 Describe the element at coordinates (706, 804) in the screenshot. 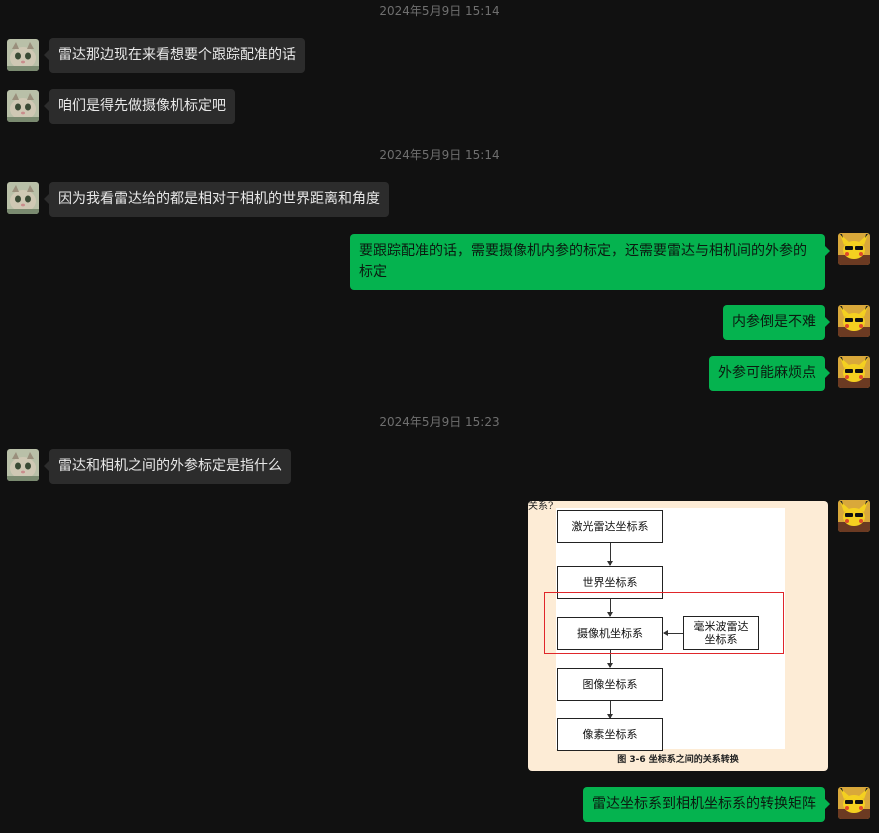

I see `message-bubble: 雷达坐标系到相机坐标系的转换矩阵` at that location.